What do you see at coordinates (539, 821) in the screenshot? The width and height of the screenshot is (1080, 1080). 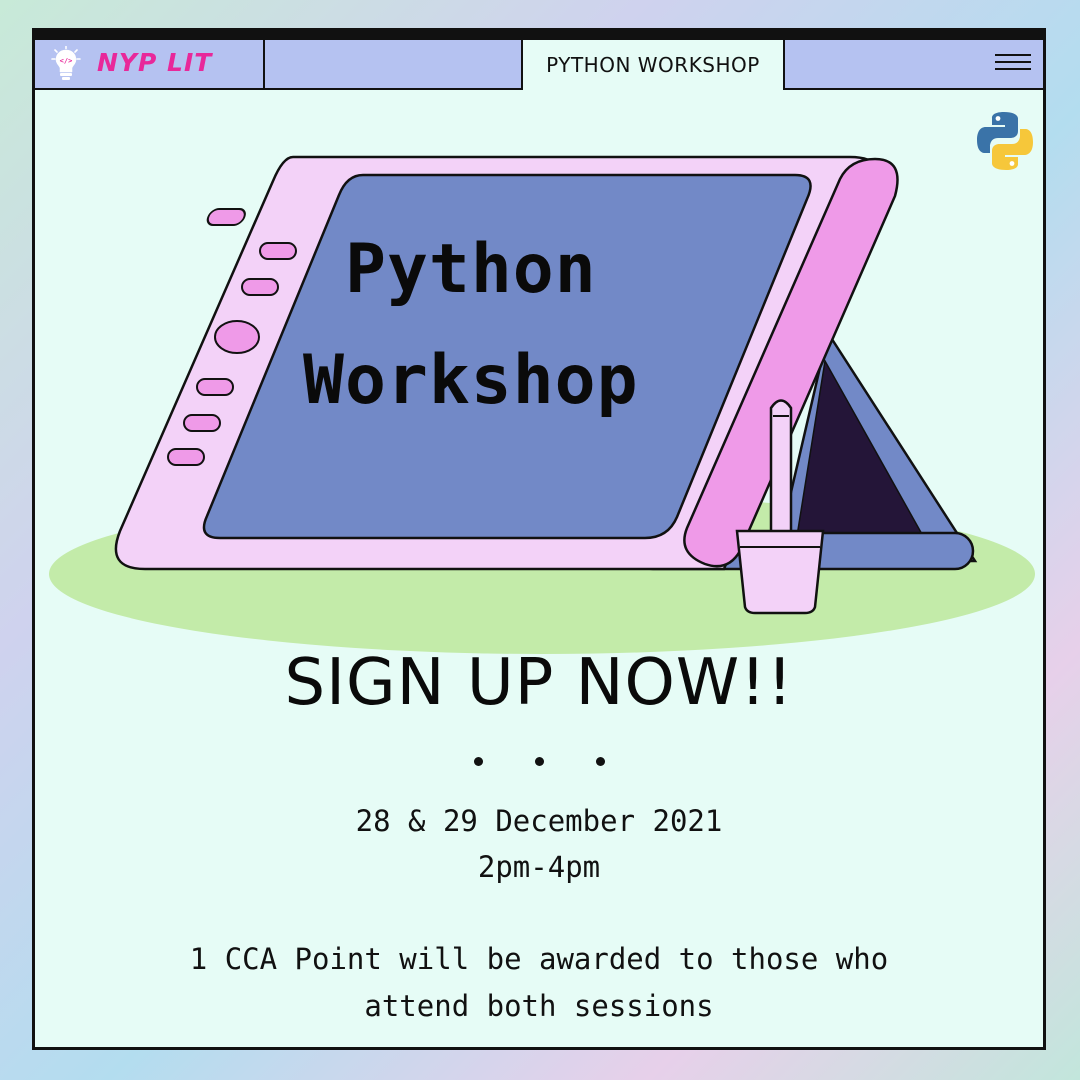 I see `event-date: 28 & 29 December 2021` at bounding box center [539, 821].